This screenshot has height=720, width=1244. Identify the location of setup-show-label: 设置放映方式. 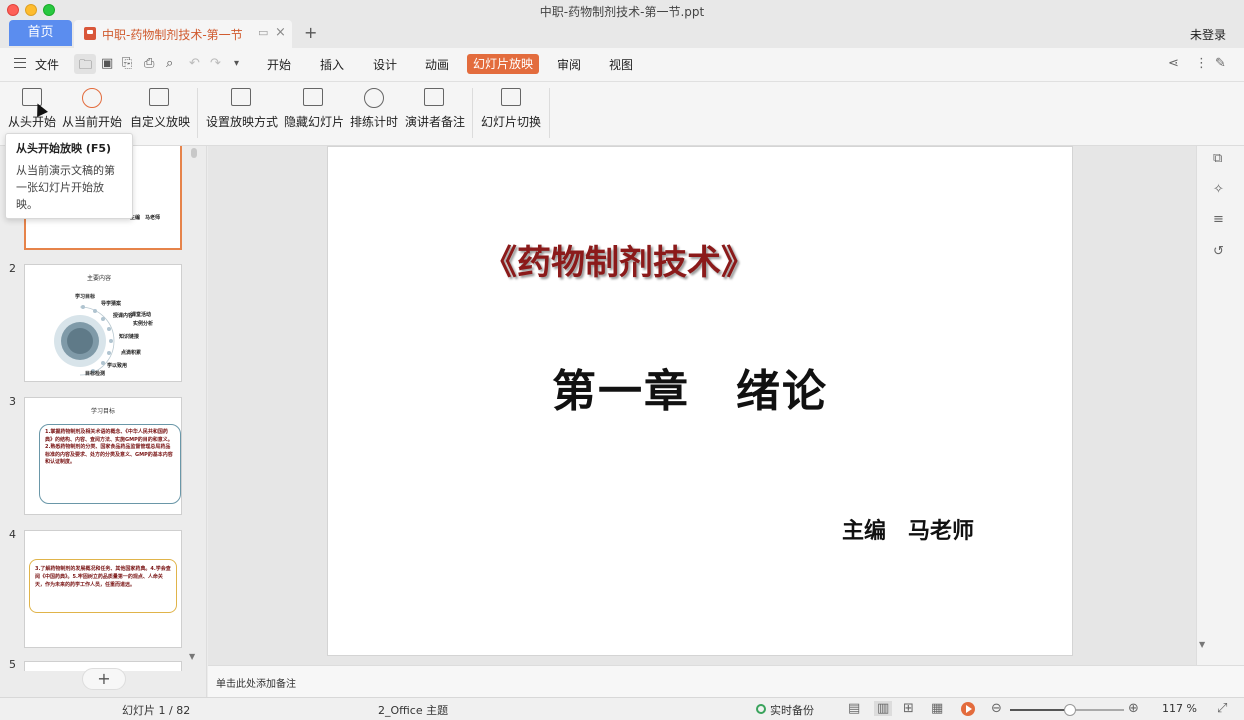
(242, 122).